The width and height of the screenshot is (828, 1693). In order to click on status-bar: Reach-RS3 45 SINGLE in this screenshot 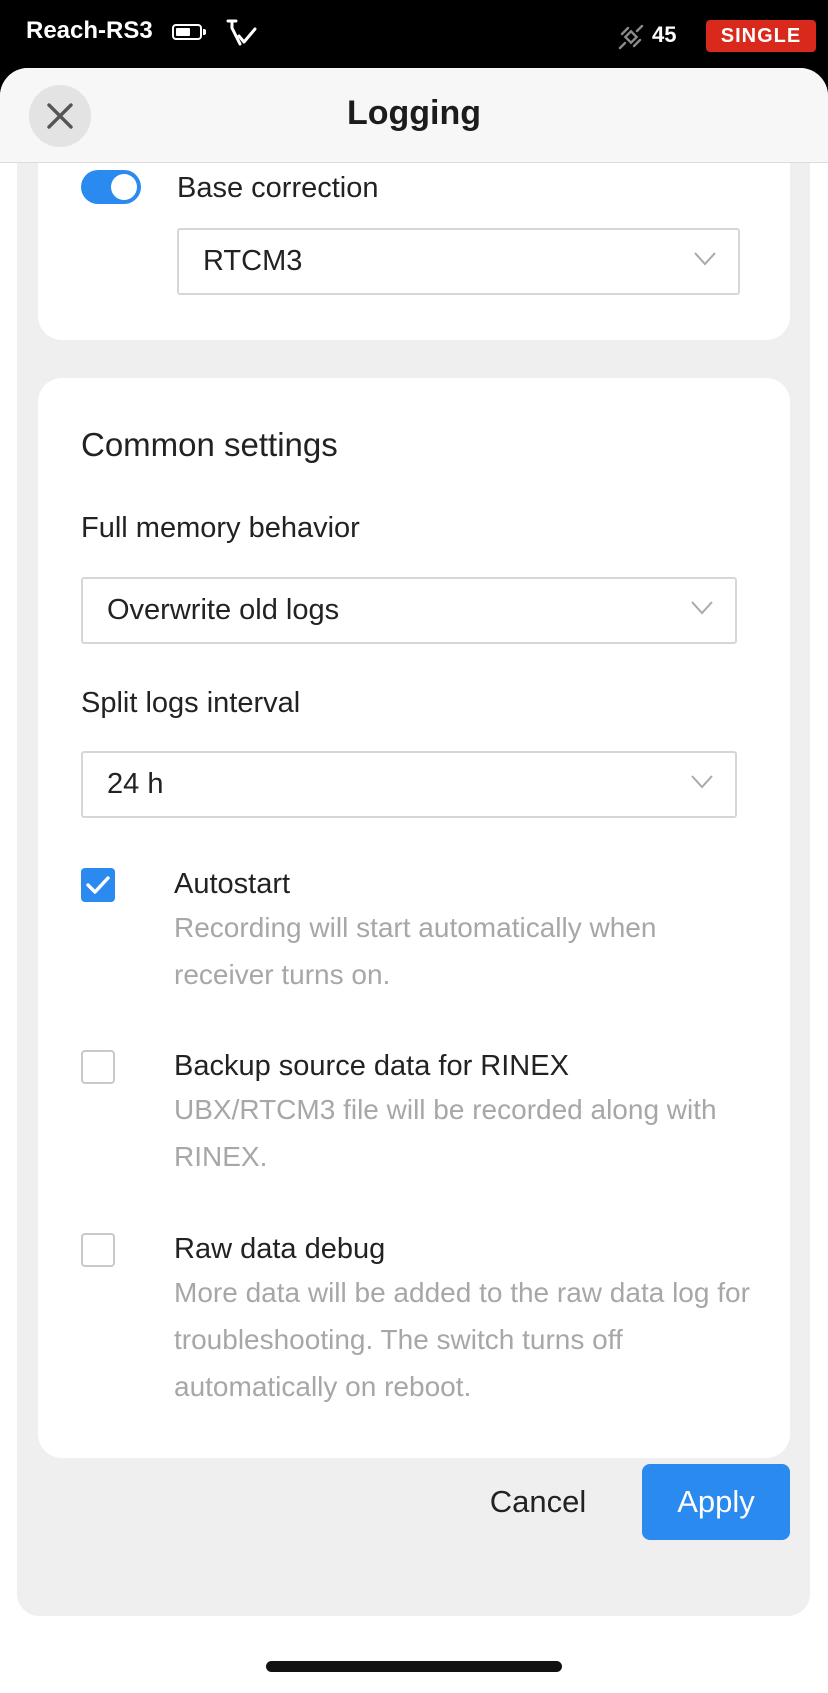, I will do `click(414, 35)`.